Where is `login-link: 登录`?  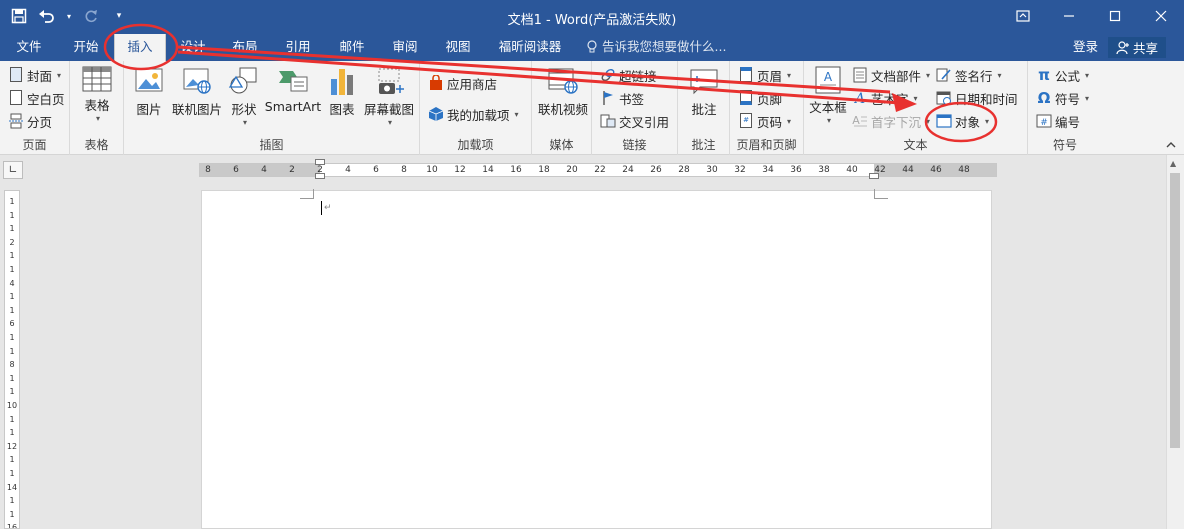
login-link: 登录 is located at coordinates (1085, 47).